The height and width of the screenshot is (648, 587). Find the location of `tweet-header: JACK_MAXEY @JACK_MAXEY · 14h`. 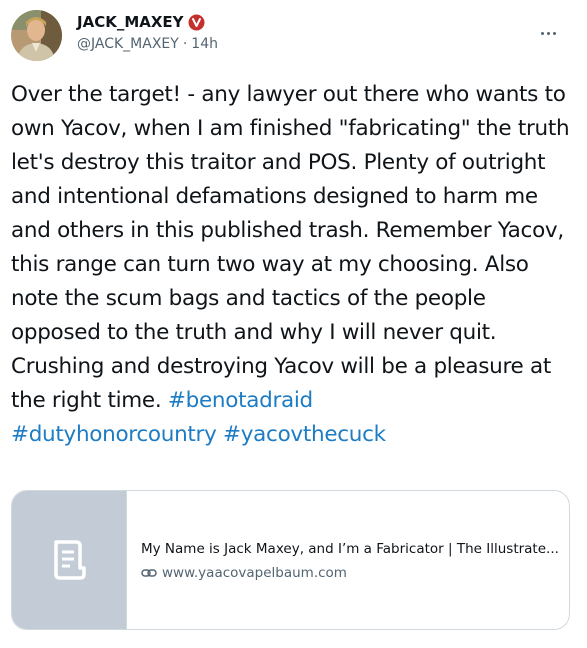

tweet-header: JACK_MAXEY @JACK_MAXEY · 14h is located at coordinates (293, 35).